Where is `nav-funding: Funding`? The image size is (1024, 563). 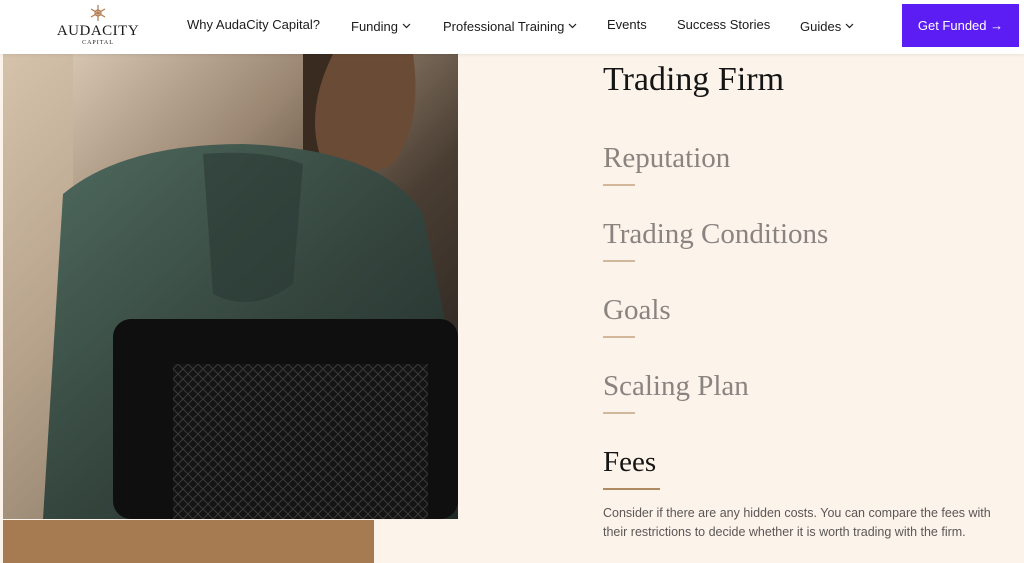
nav-funding: Funding is located at coordinates (381, 26).